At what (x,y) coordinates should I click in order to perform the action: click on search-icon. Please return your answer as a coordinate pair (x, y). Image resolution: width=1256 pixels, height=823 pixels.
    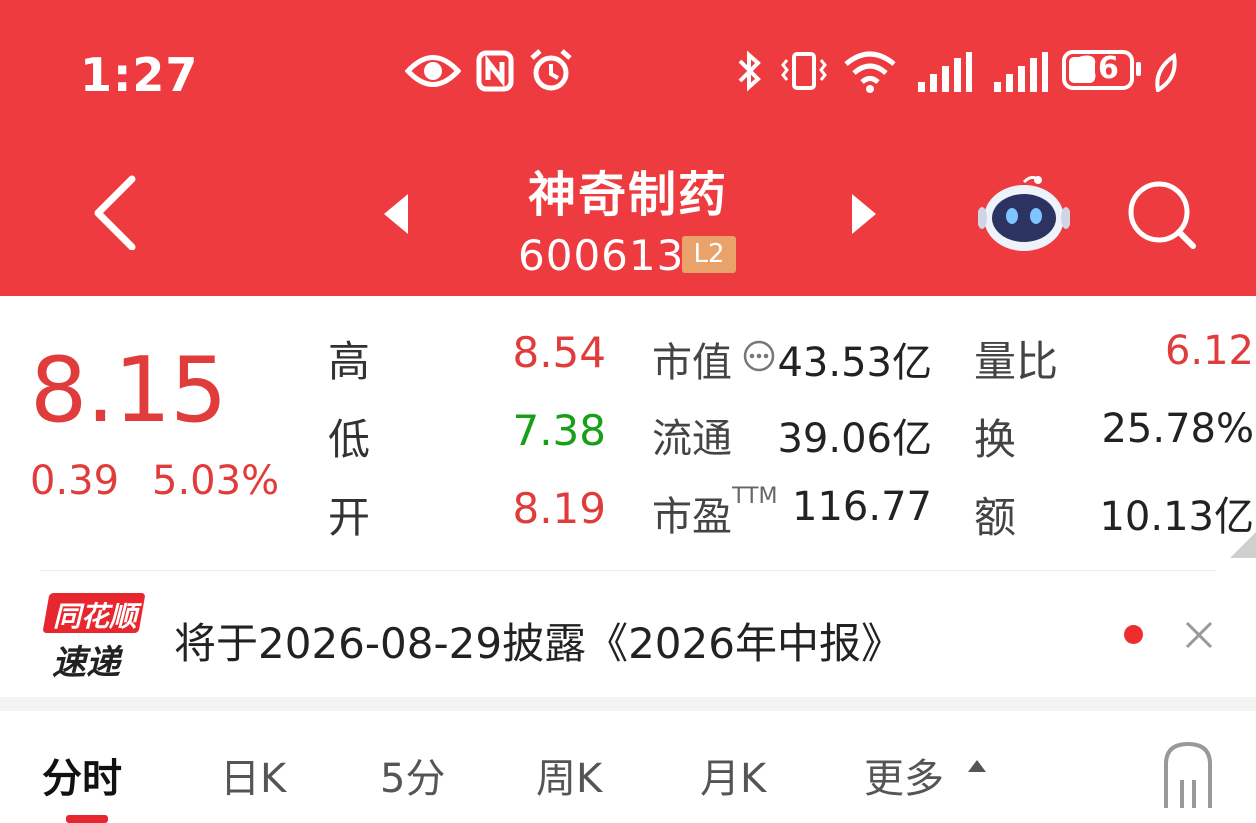
    Looking at the image, I should click on (1161, 215).